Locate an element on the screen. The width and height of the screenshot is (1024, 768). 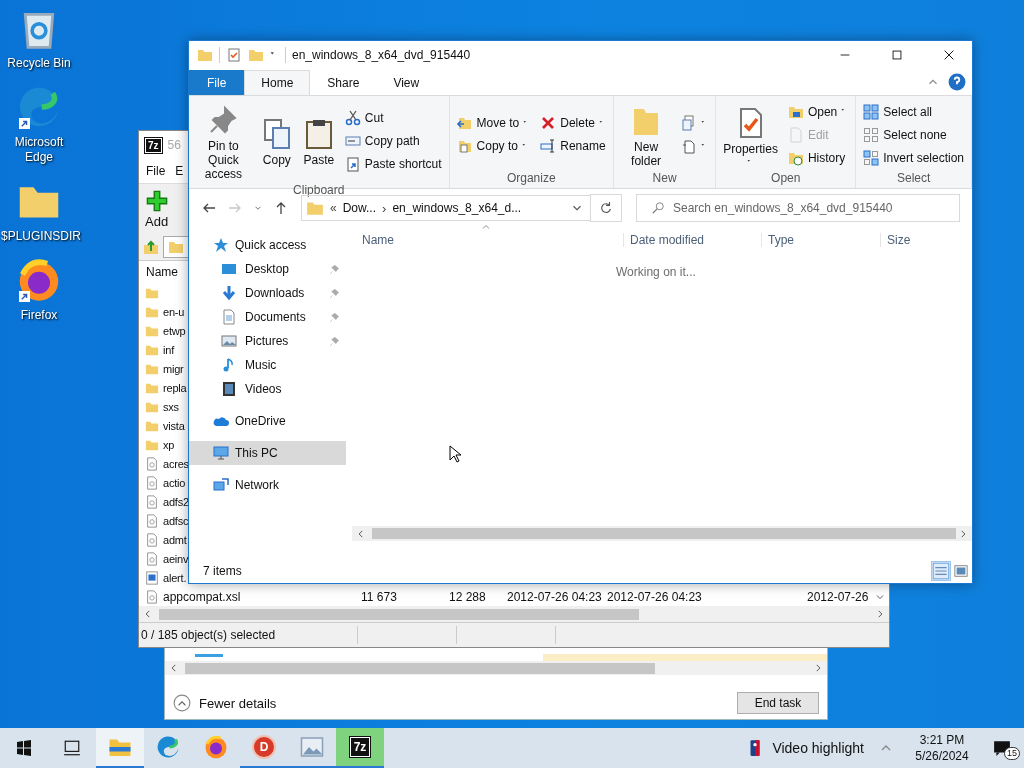
ribbon-button: Copy is located at coordinates (276, 142).